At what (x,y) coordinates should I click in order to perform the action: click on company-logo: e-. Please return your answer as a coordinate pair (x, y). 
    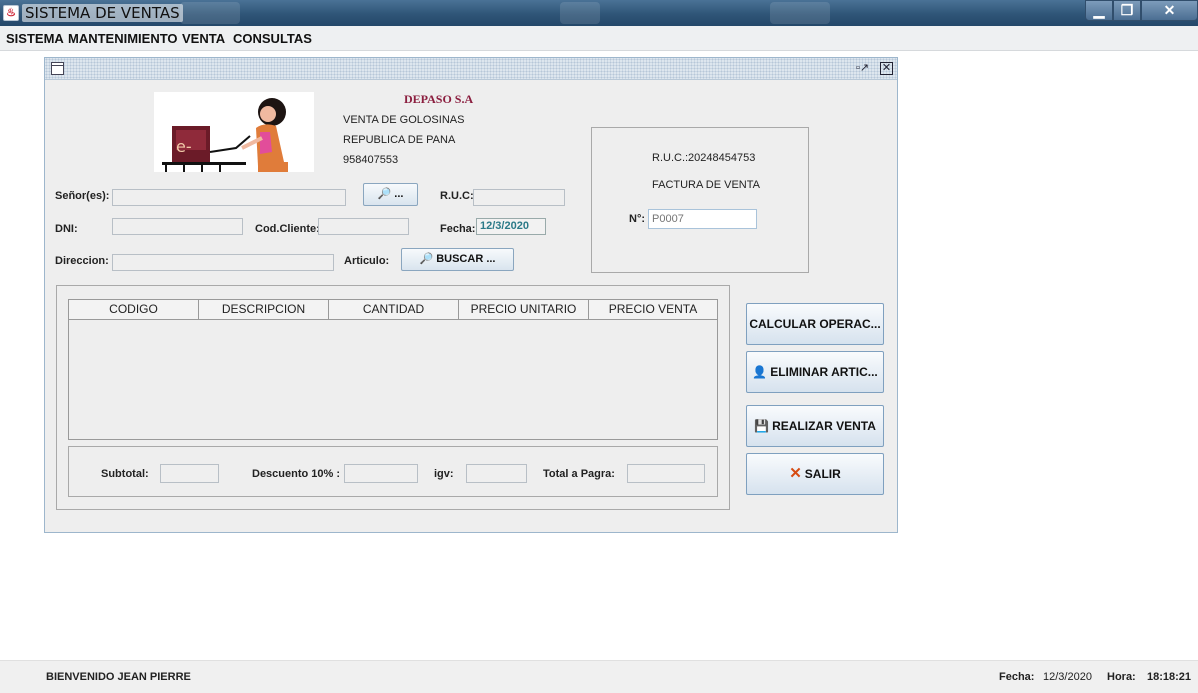
    Looking at the image, I should click on (234, 132).